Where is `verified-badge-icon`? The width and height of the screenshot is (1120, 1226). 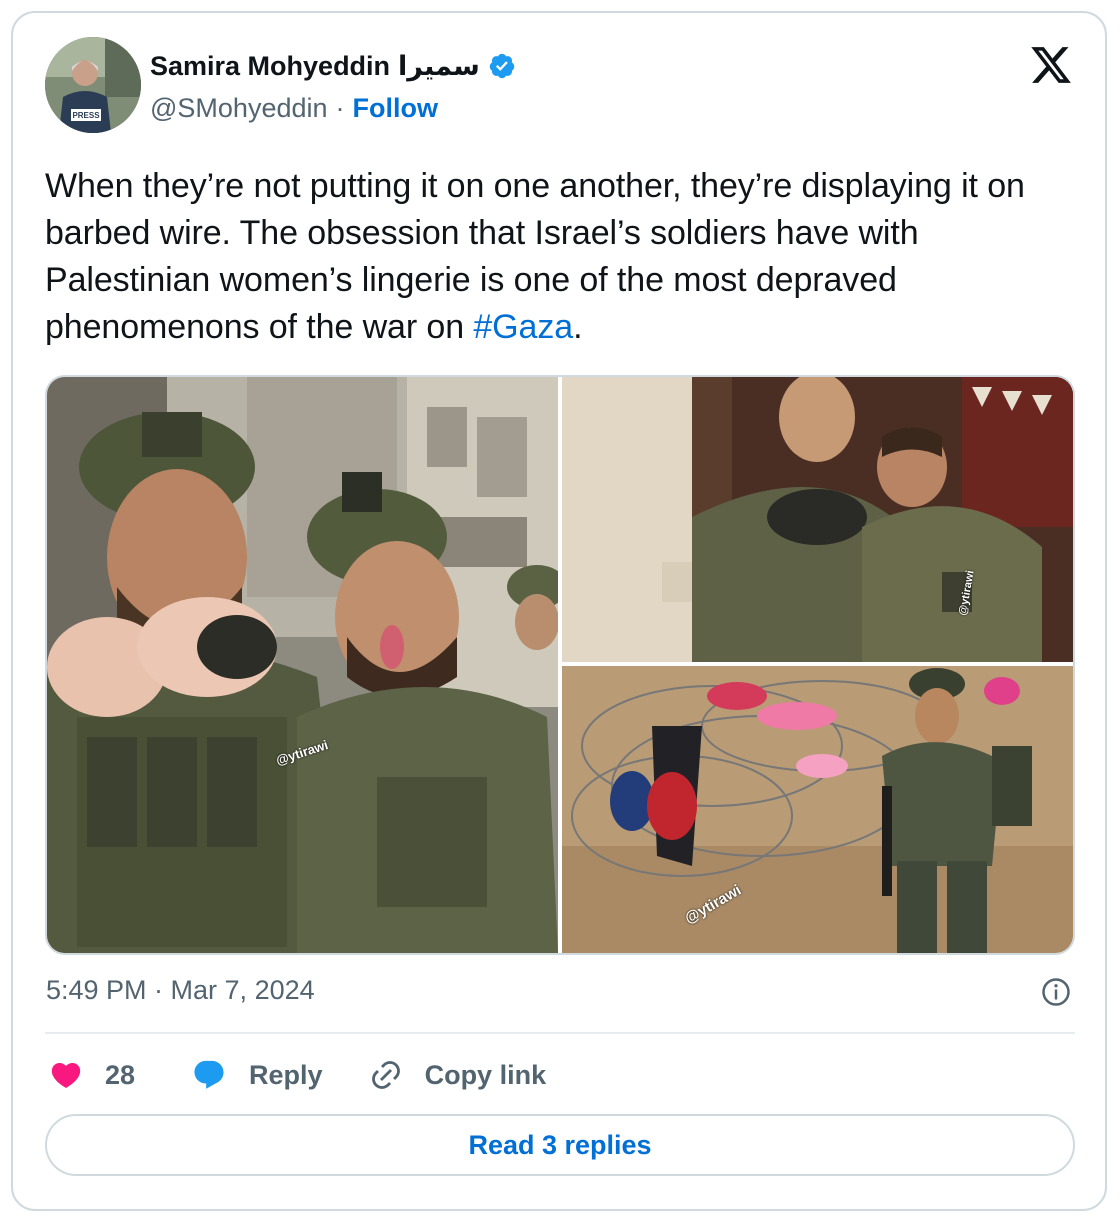 verified-badge-icon is located at coordinates (502, 66).